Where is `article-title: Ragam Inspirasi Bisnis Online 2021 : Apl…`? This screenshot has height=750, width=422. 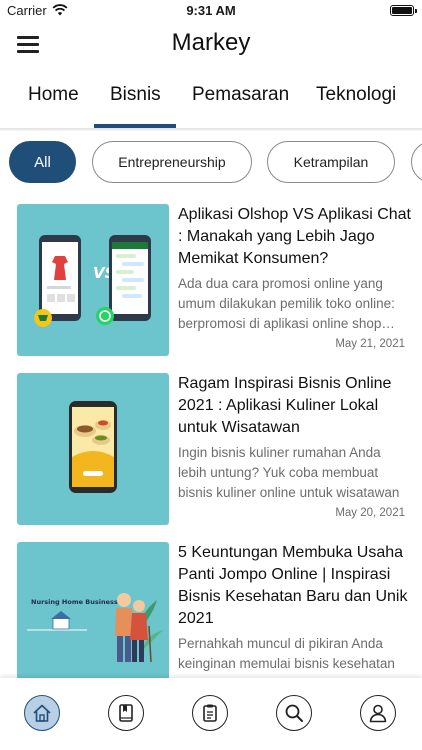
article-title: Ragam Inspirasi Bisnis Online 2021 : Apl… is located at coordinates (285, 405).